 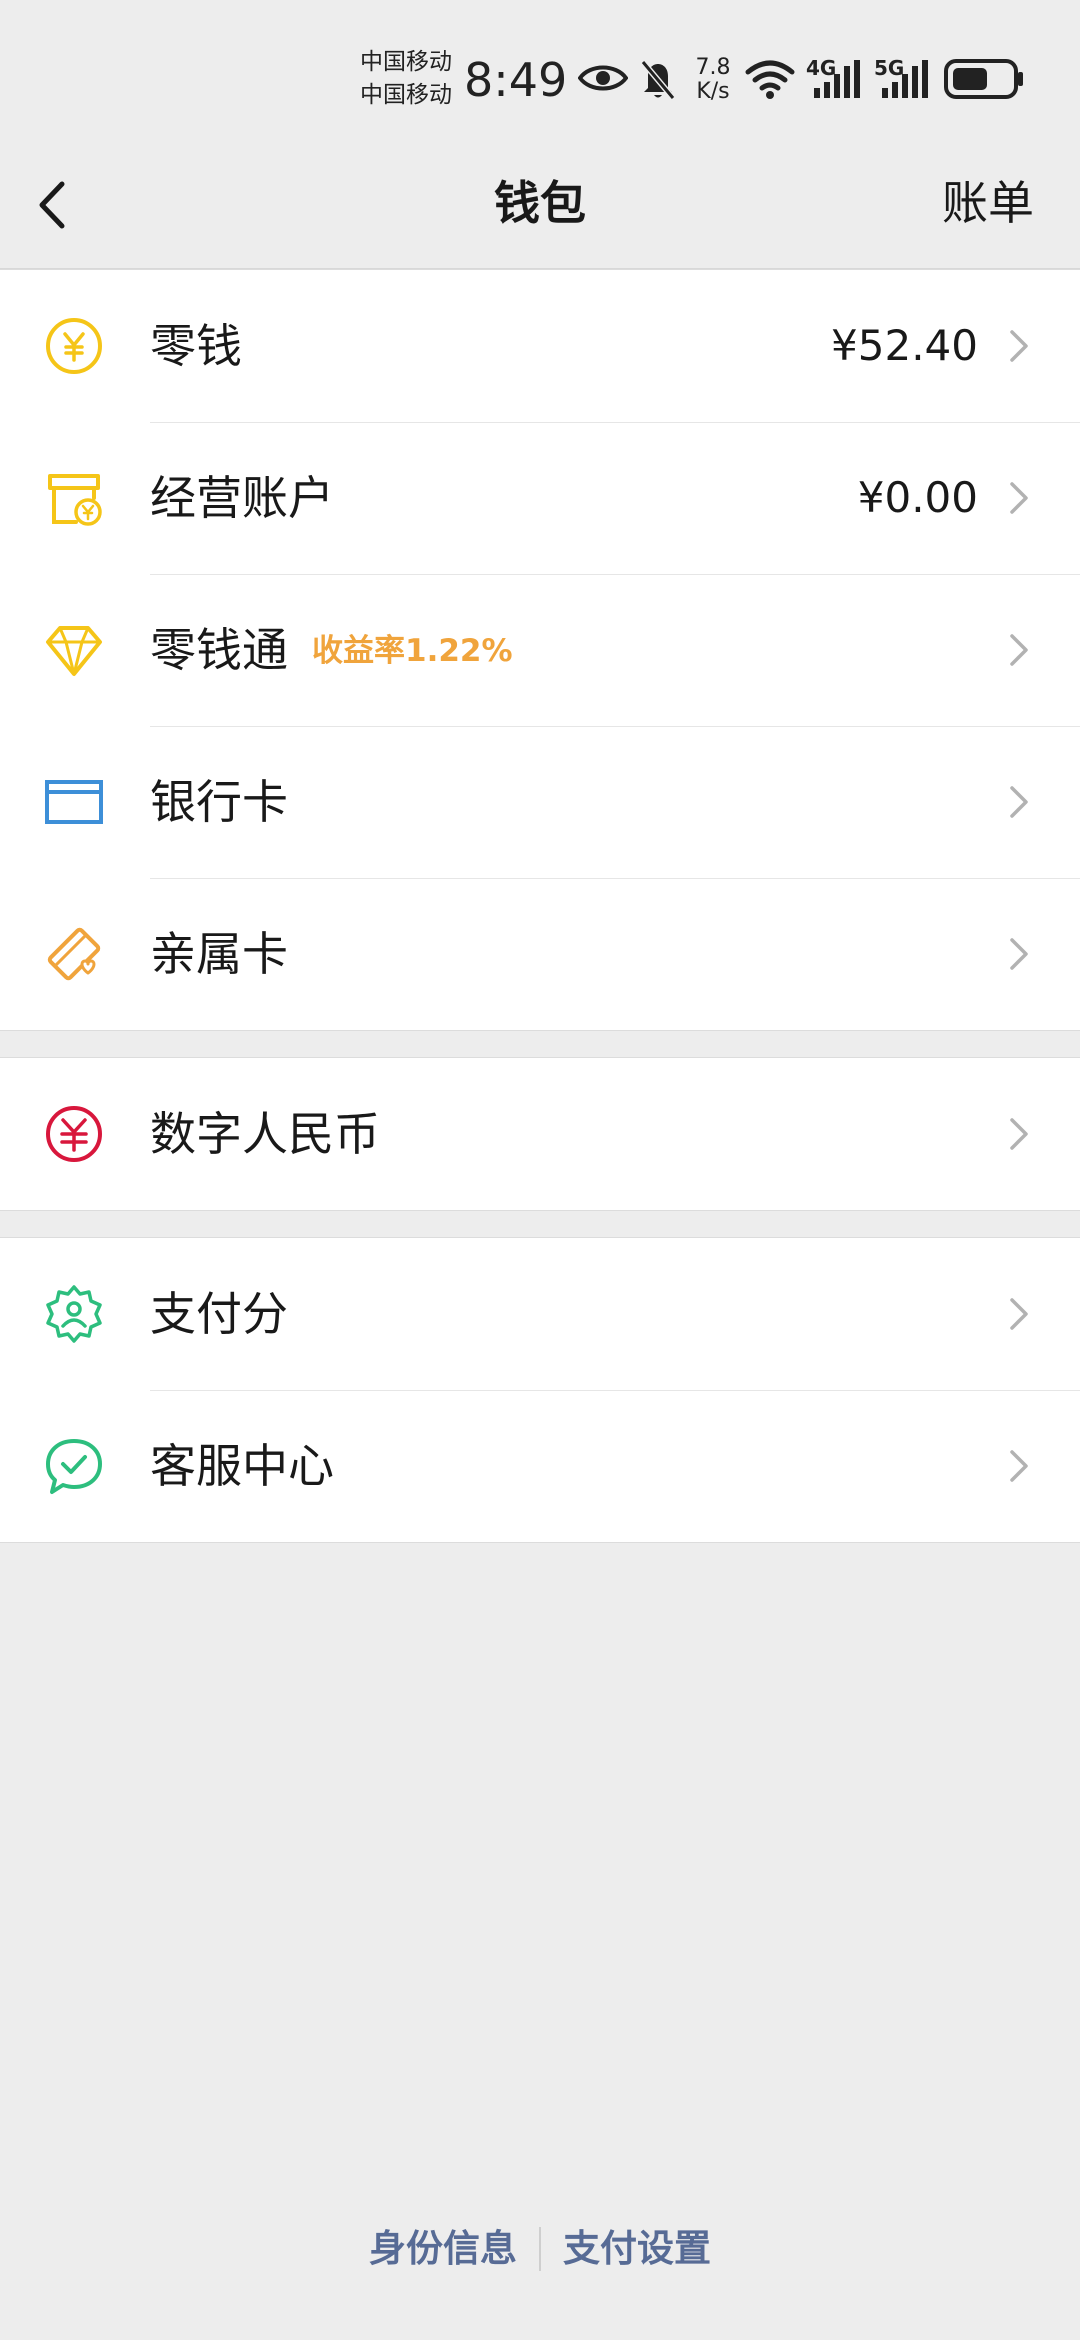 I want to click on list-item-digital-rmb: 数字人民币, so click(x=540, y=1134).